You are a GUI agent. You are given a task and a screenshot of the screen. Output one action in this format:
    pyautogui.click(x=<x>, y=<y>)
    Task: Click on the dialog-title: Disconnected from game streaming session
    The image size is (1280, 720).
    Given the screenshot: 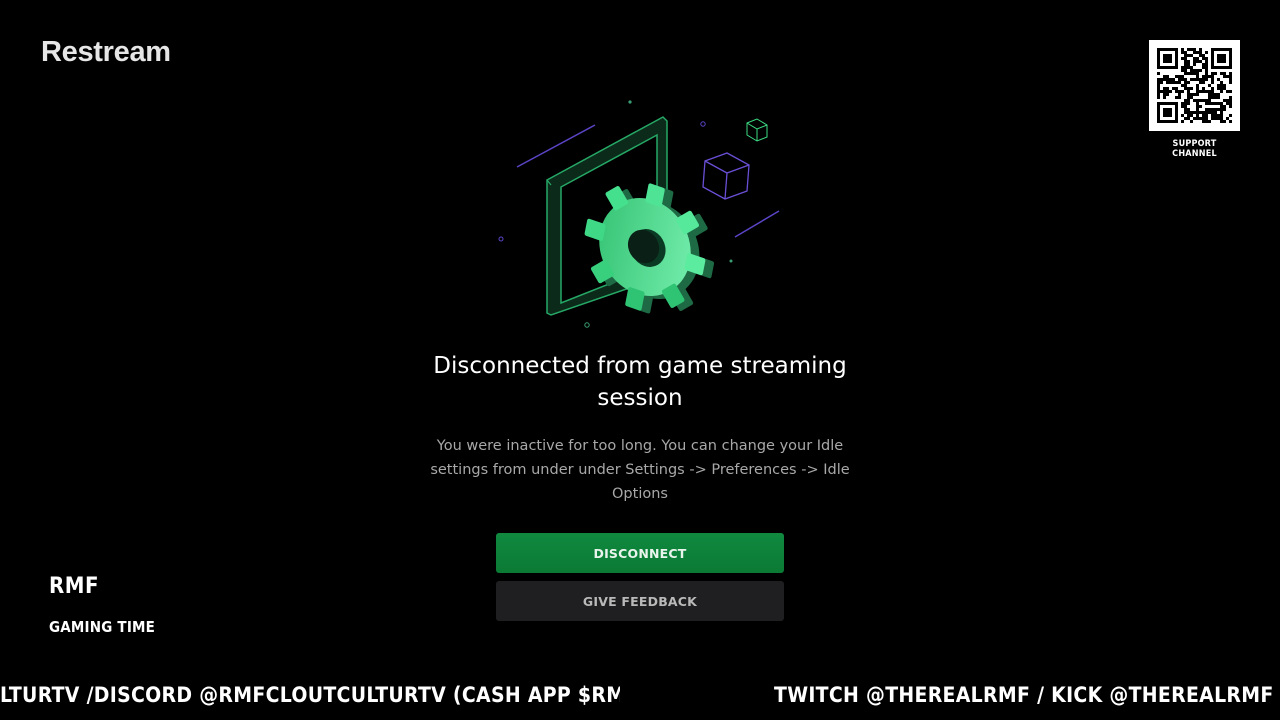 What is the action you would take?
    pyautogui.click(x=640, y=382)
    